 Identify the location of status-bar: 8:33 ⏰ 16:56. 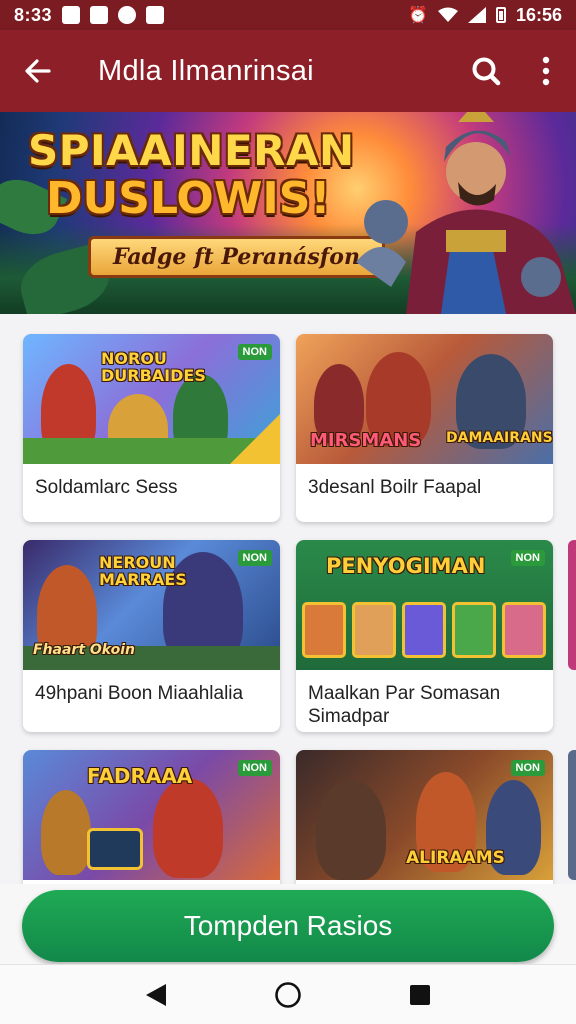
(288, 15).